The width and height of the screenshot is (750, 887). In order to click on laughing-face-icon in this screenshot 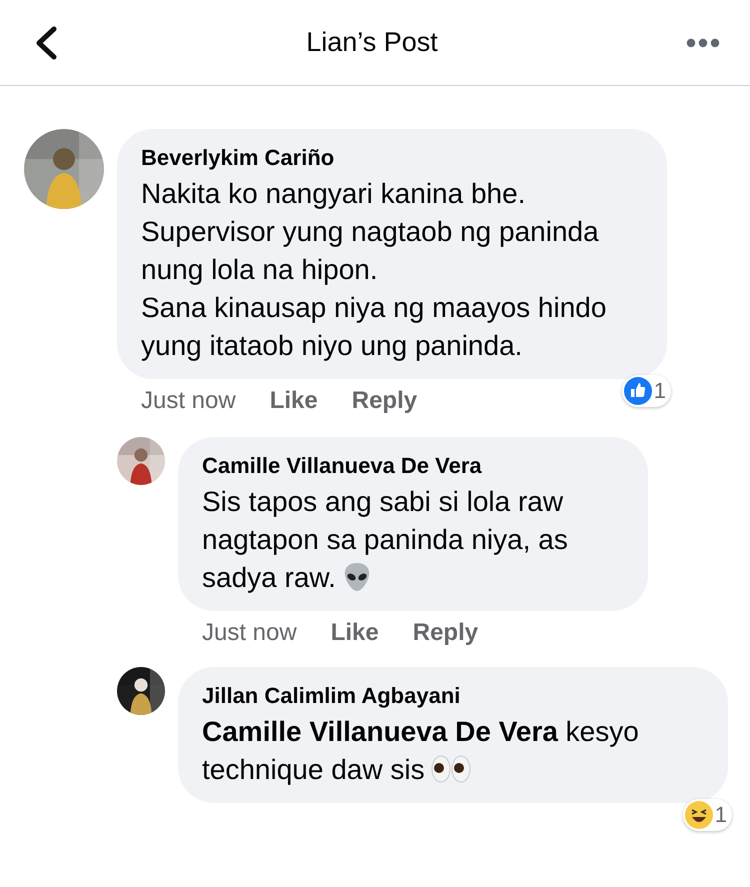, I will do `click(698, 815)`.